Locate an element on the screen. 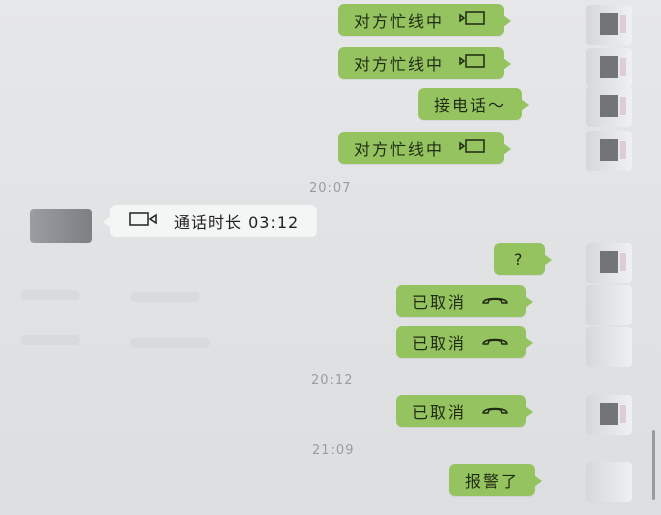 The height and width of the screenshot is (515, 661). message-bubble: ? is located at coordinates (522, 259).